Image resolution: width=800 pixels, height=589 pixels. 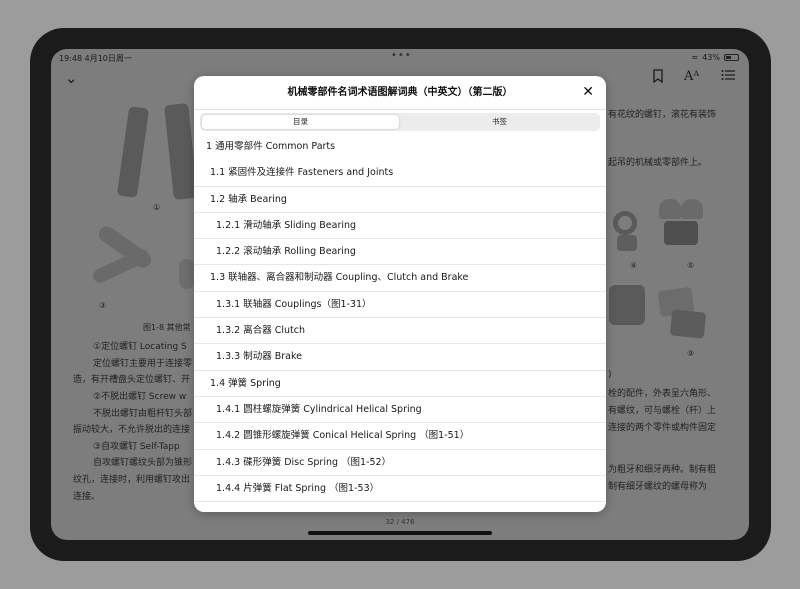 What do you see at coordinates (400, 533) in the screenshot?
I see `home-indicator` at bounding box center [400, 533].